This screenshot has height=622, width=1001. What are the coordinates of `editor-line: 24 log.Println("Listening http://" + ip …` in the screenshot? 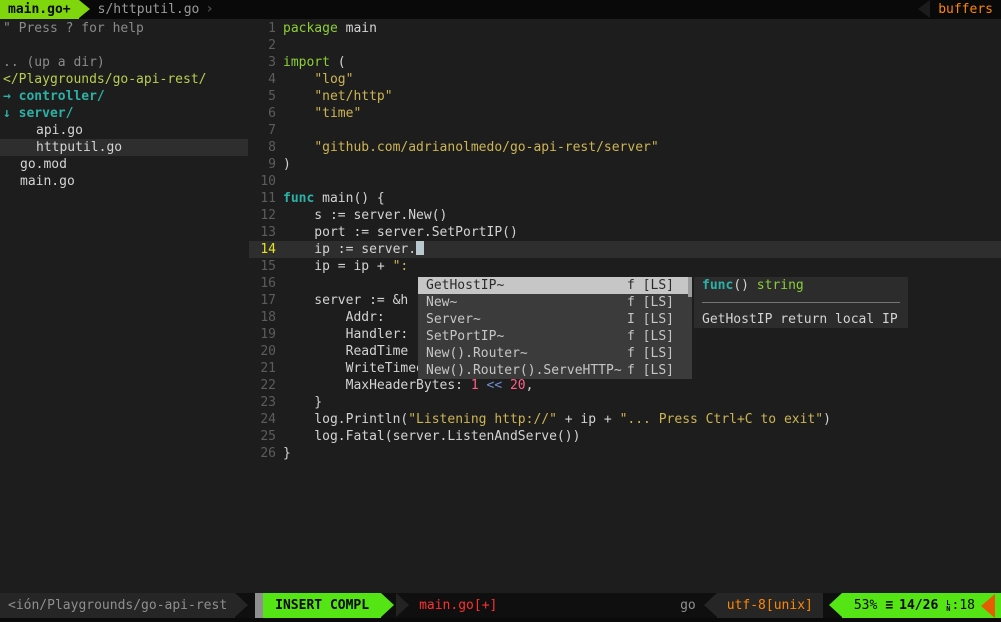 It's located at (625, 419).